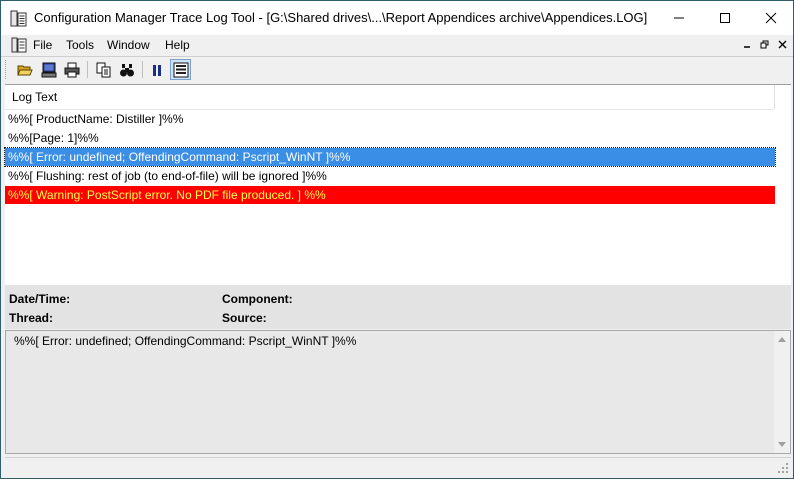 The width and height of the screenshot is (794, 479). What do you see at coordinates (397, 69) in the screenshot?
I see `toolbar` at bounding box center [397, 69].